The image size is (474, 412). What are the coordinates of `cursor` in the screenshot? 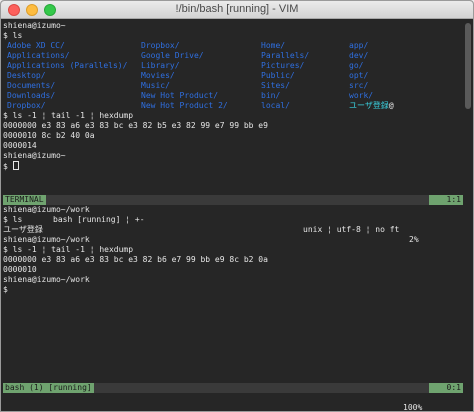 It's located at (15, 165).